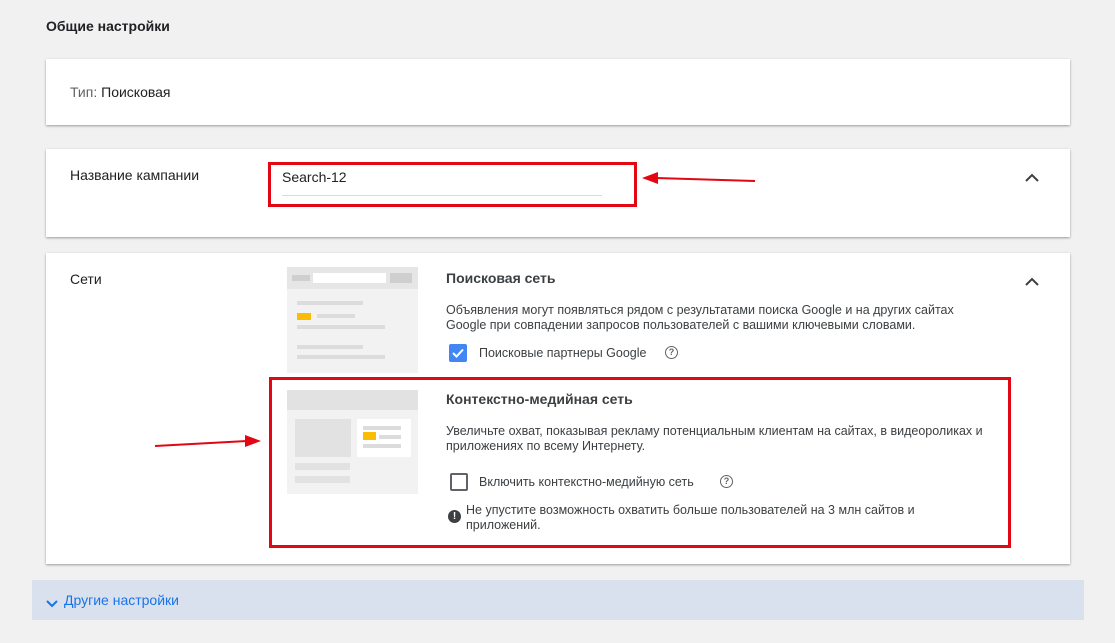 The width and height of the screenshot is (1115, 643). Describe the element at coordinates (699, 178) in the screenshot. I see `annotation-arrow-left` at that location.